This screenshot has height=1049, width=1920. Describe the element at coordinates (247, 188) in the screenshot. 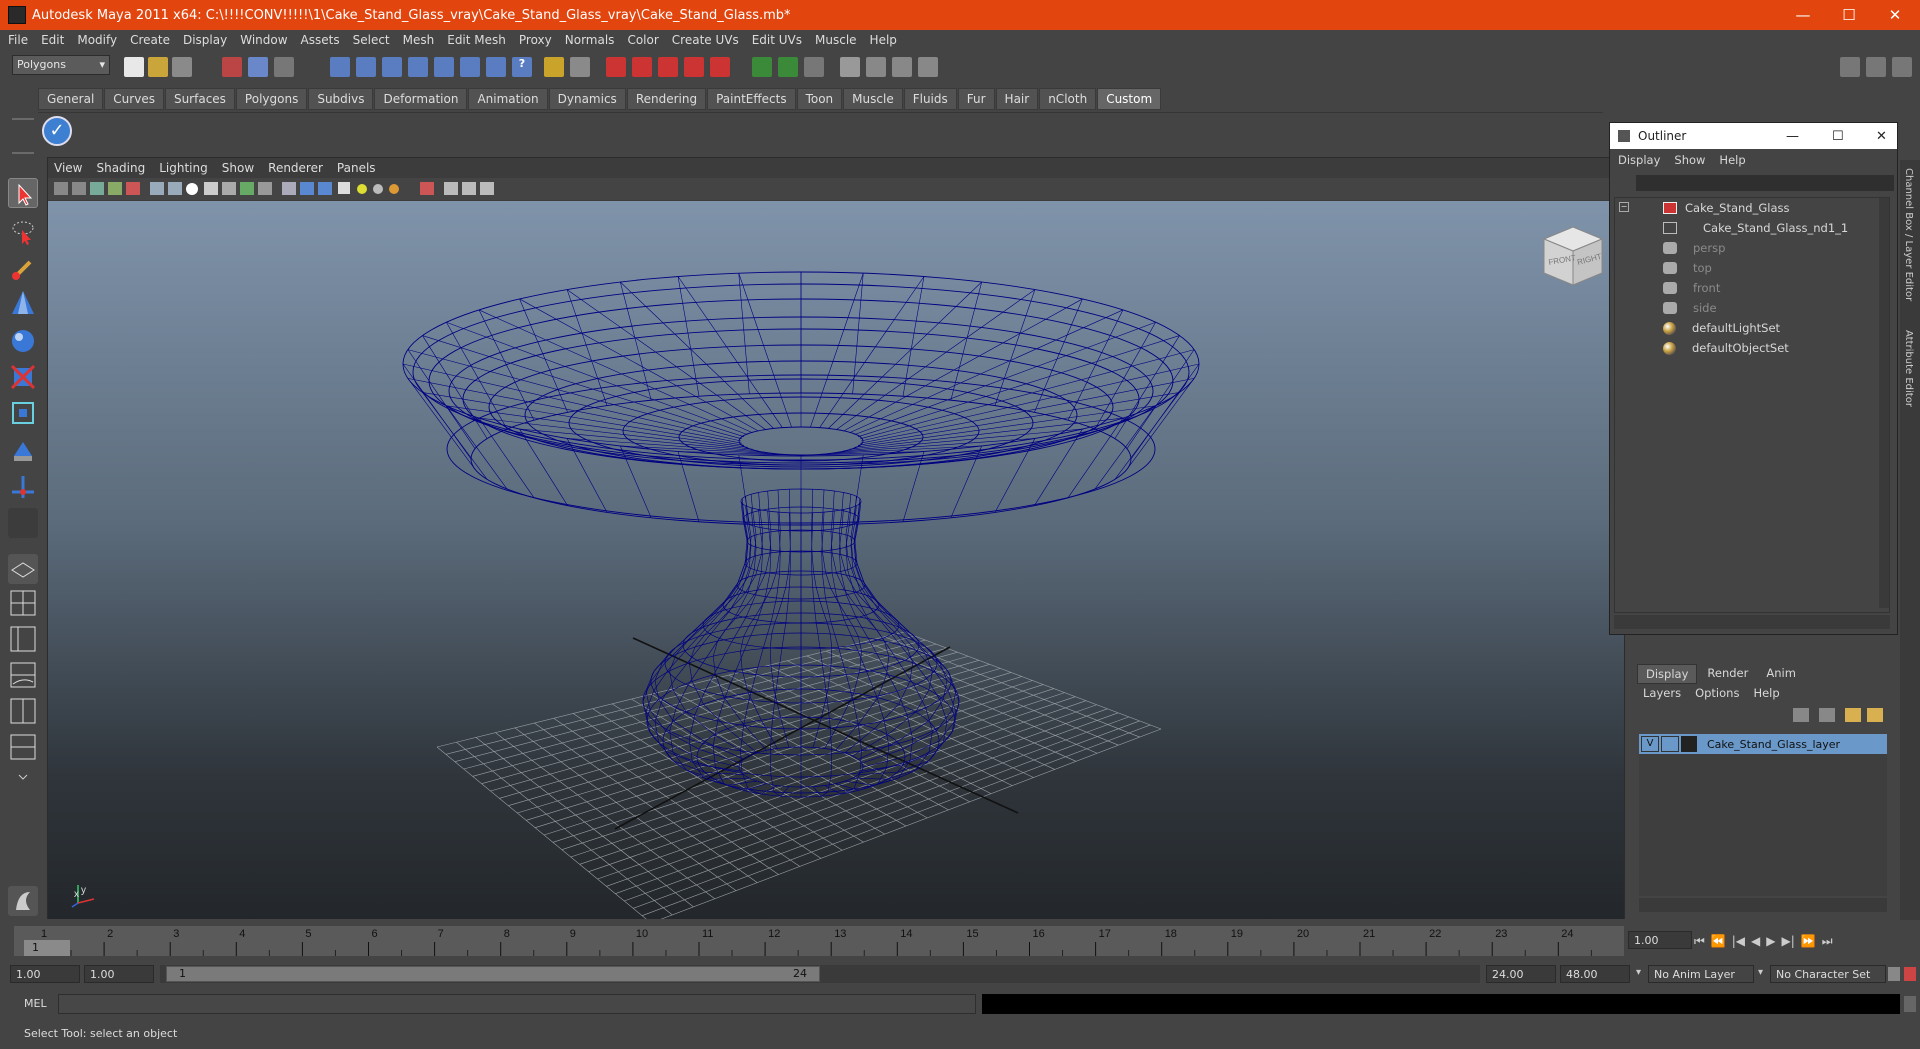

I see `use-all-lights-icon` at that location.